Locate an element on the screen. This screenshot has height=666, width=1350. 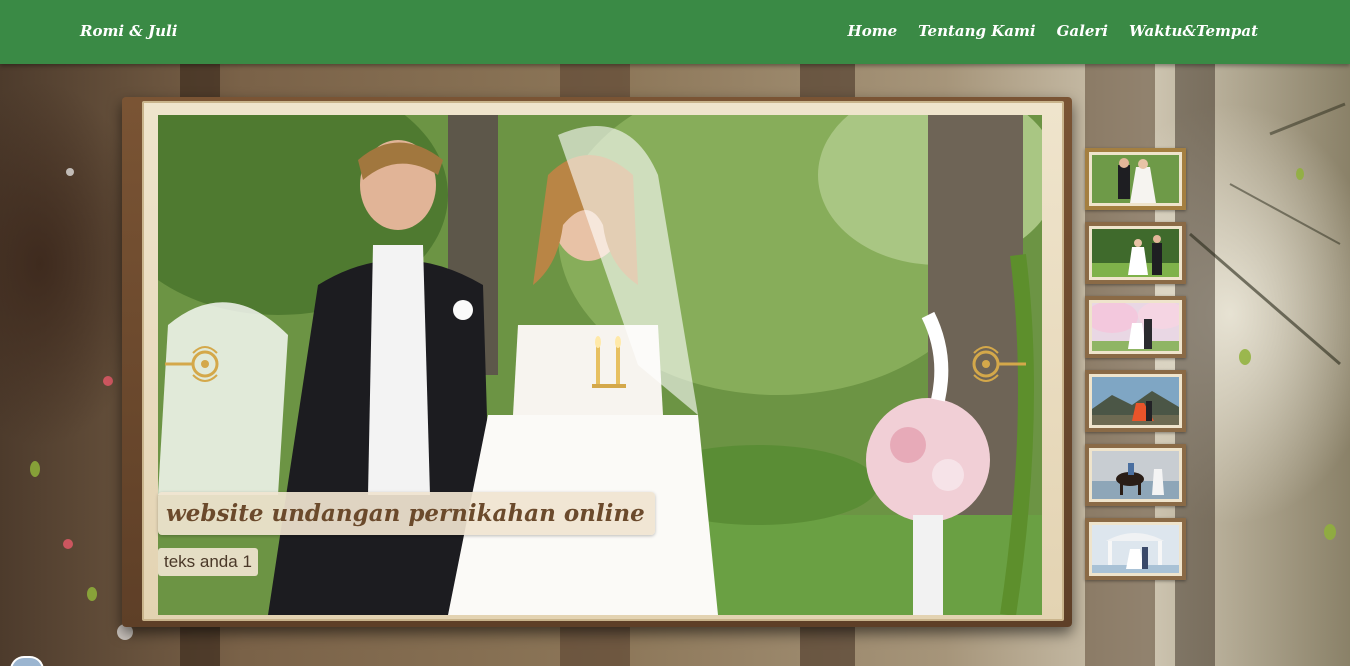
left-clasp-ornament is located at coordinates (192, 364).